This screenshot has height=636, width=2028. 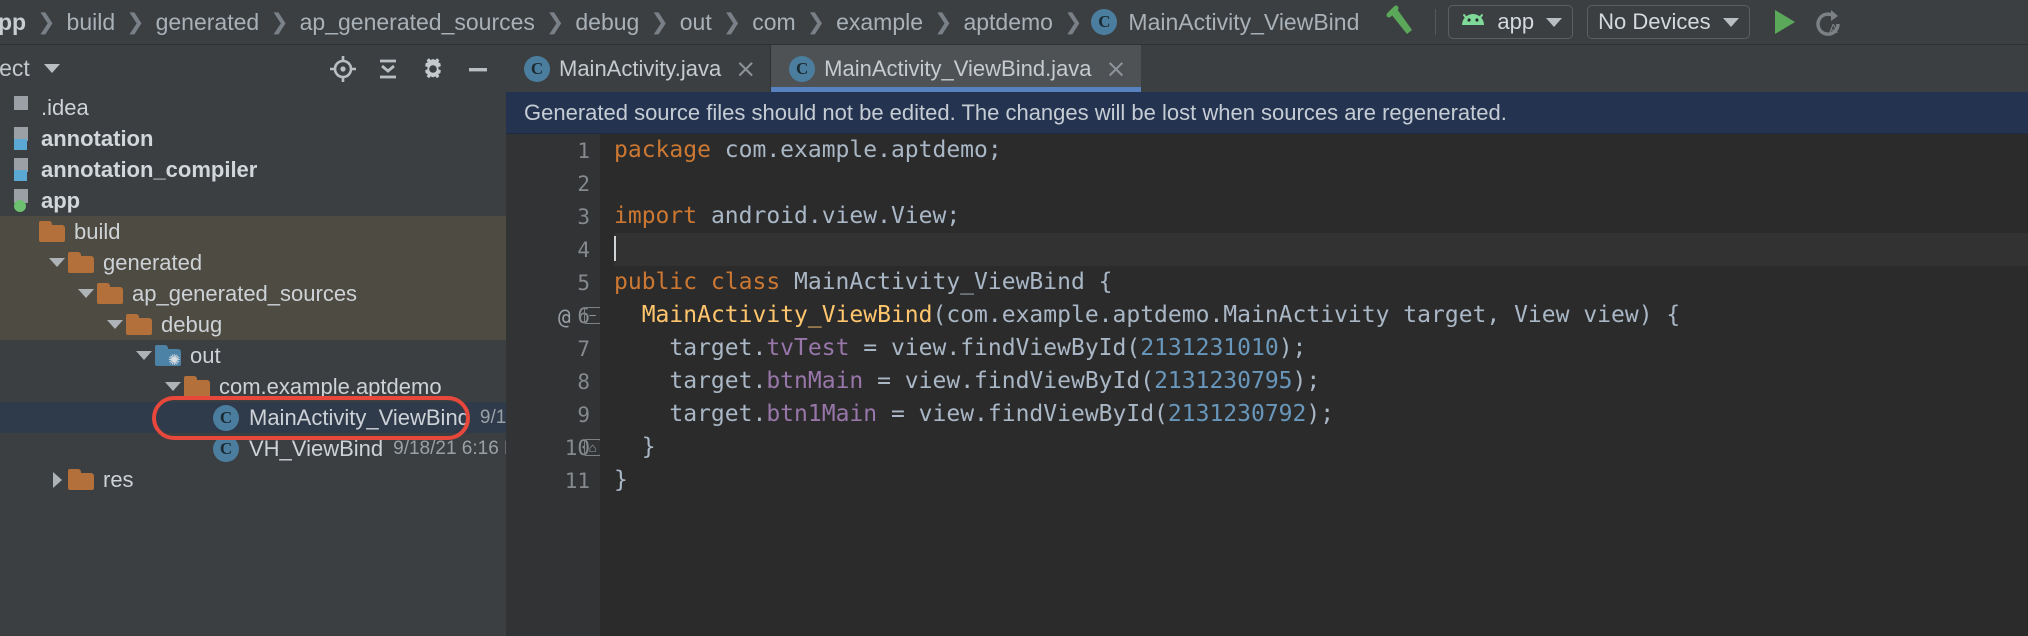 What do you see at coordinates (316, 448) in the screenshot?
I see `tree-row-label: VH_ViewBind` at bounding box center [316, 448].